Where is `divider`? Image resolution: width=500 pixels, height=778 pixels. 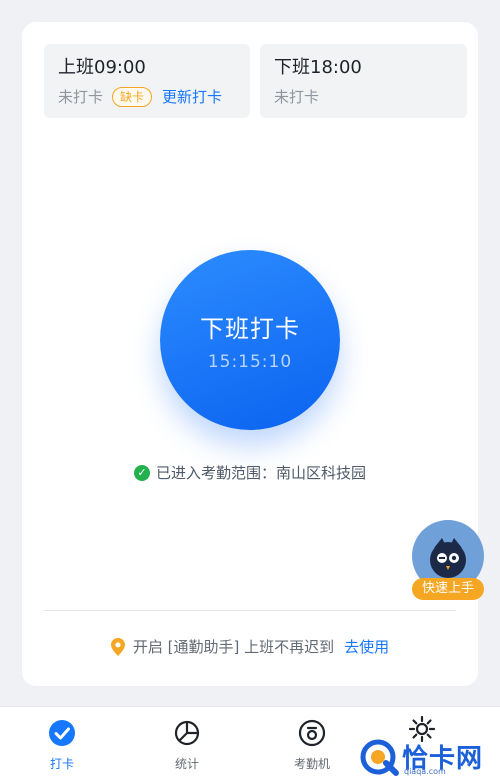 divider is located at coordinates (250, 610).